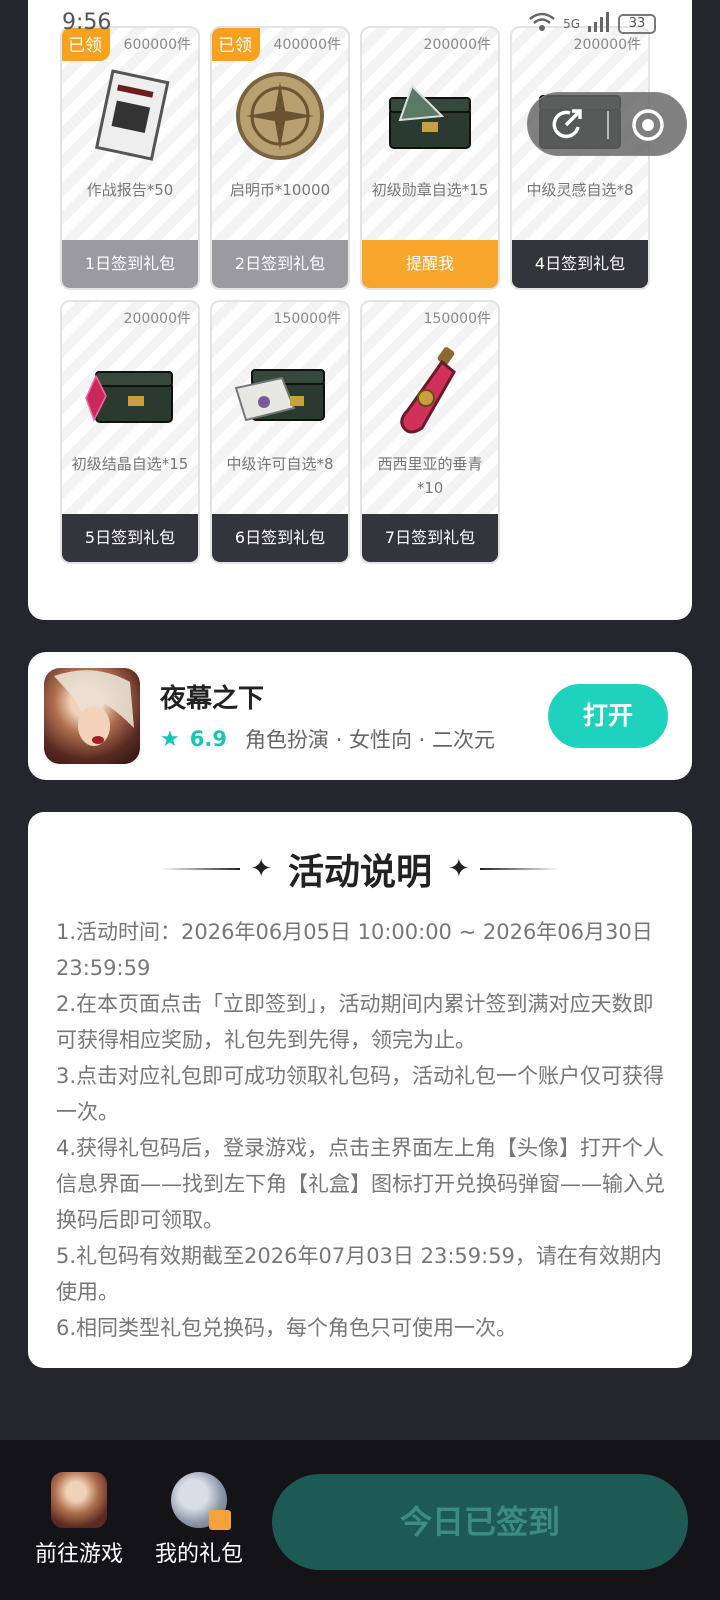  I want to click on gift-stock: 400000件, so click(307, 45).